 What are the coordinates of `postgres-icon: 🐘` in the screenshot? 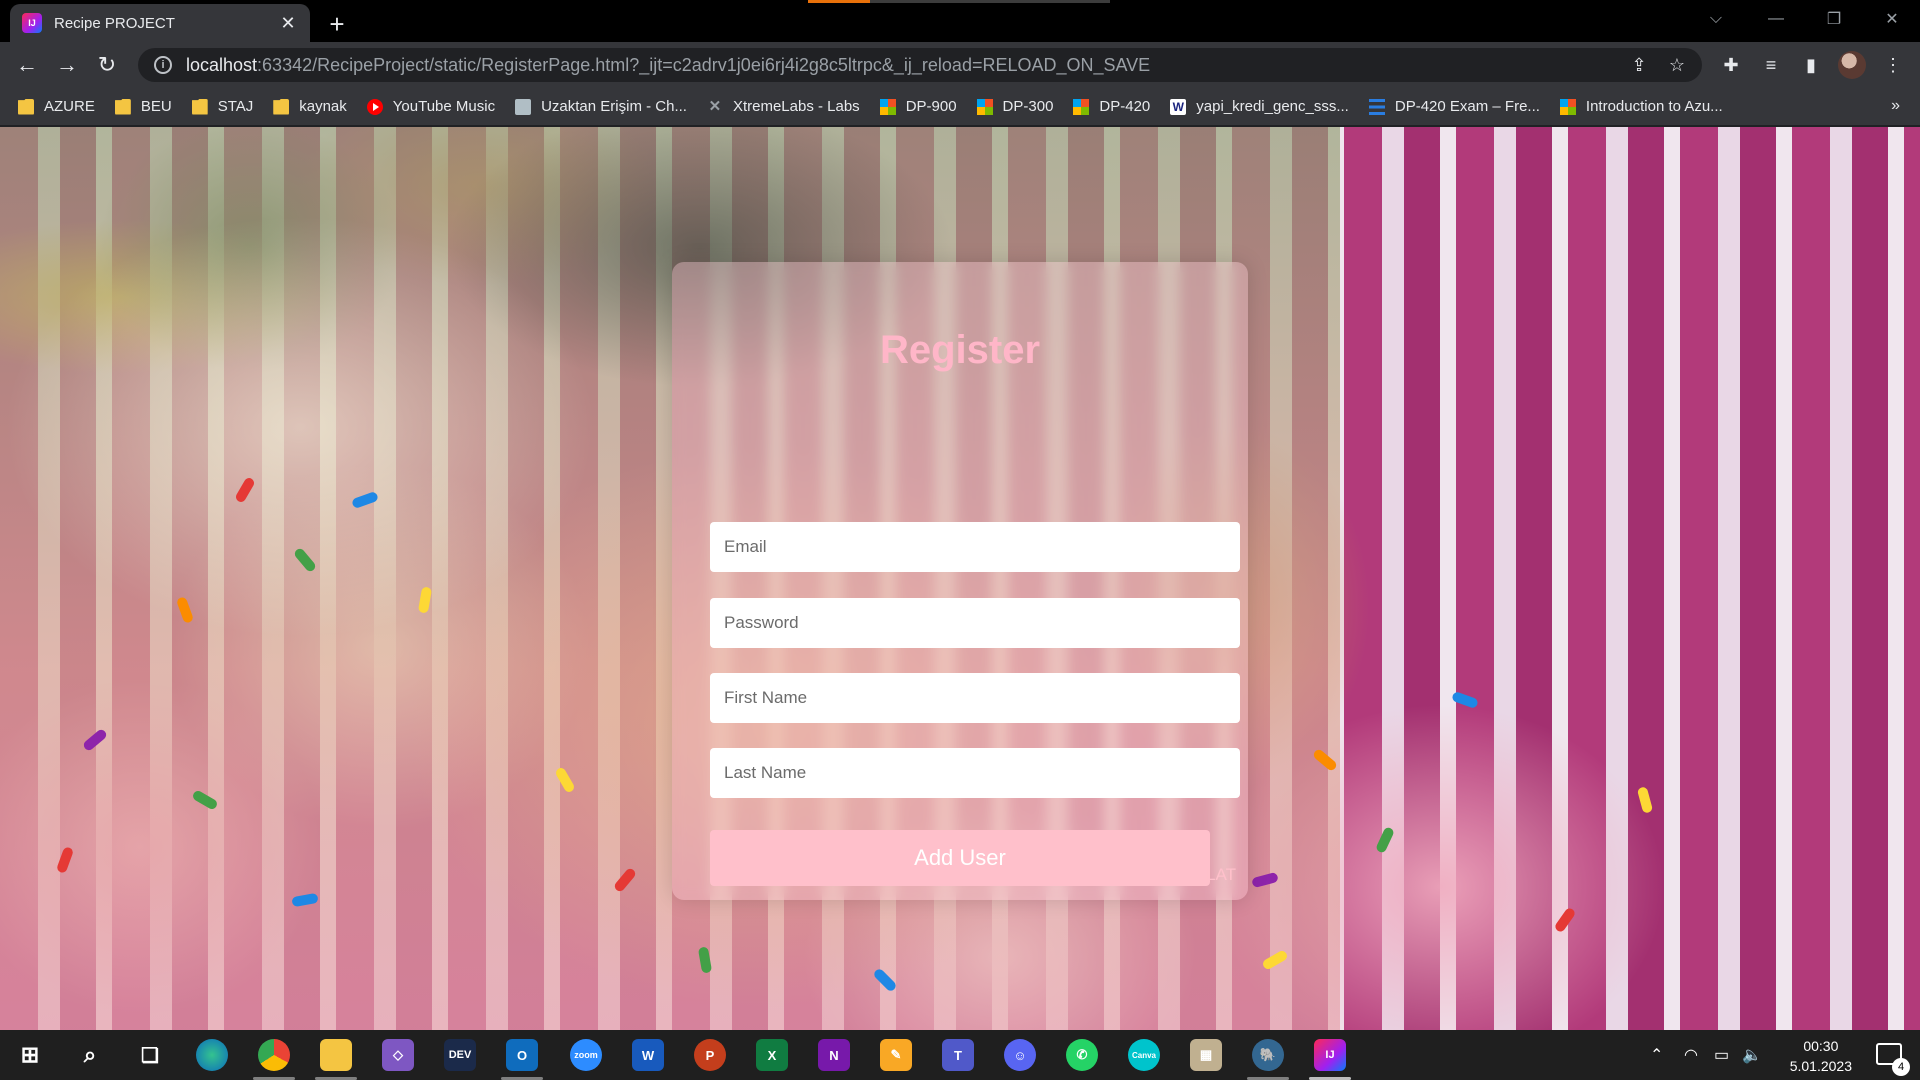 It's located at (1268, 1055).